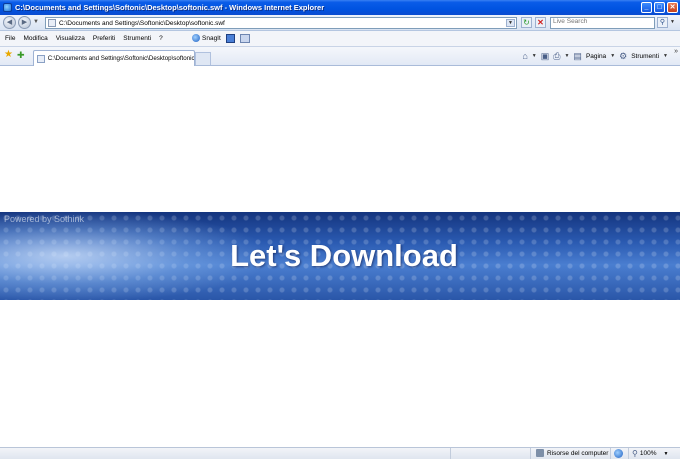  I want to click on snagit-editor-icon, so click(245, 38).